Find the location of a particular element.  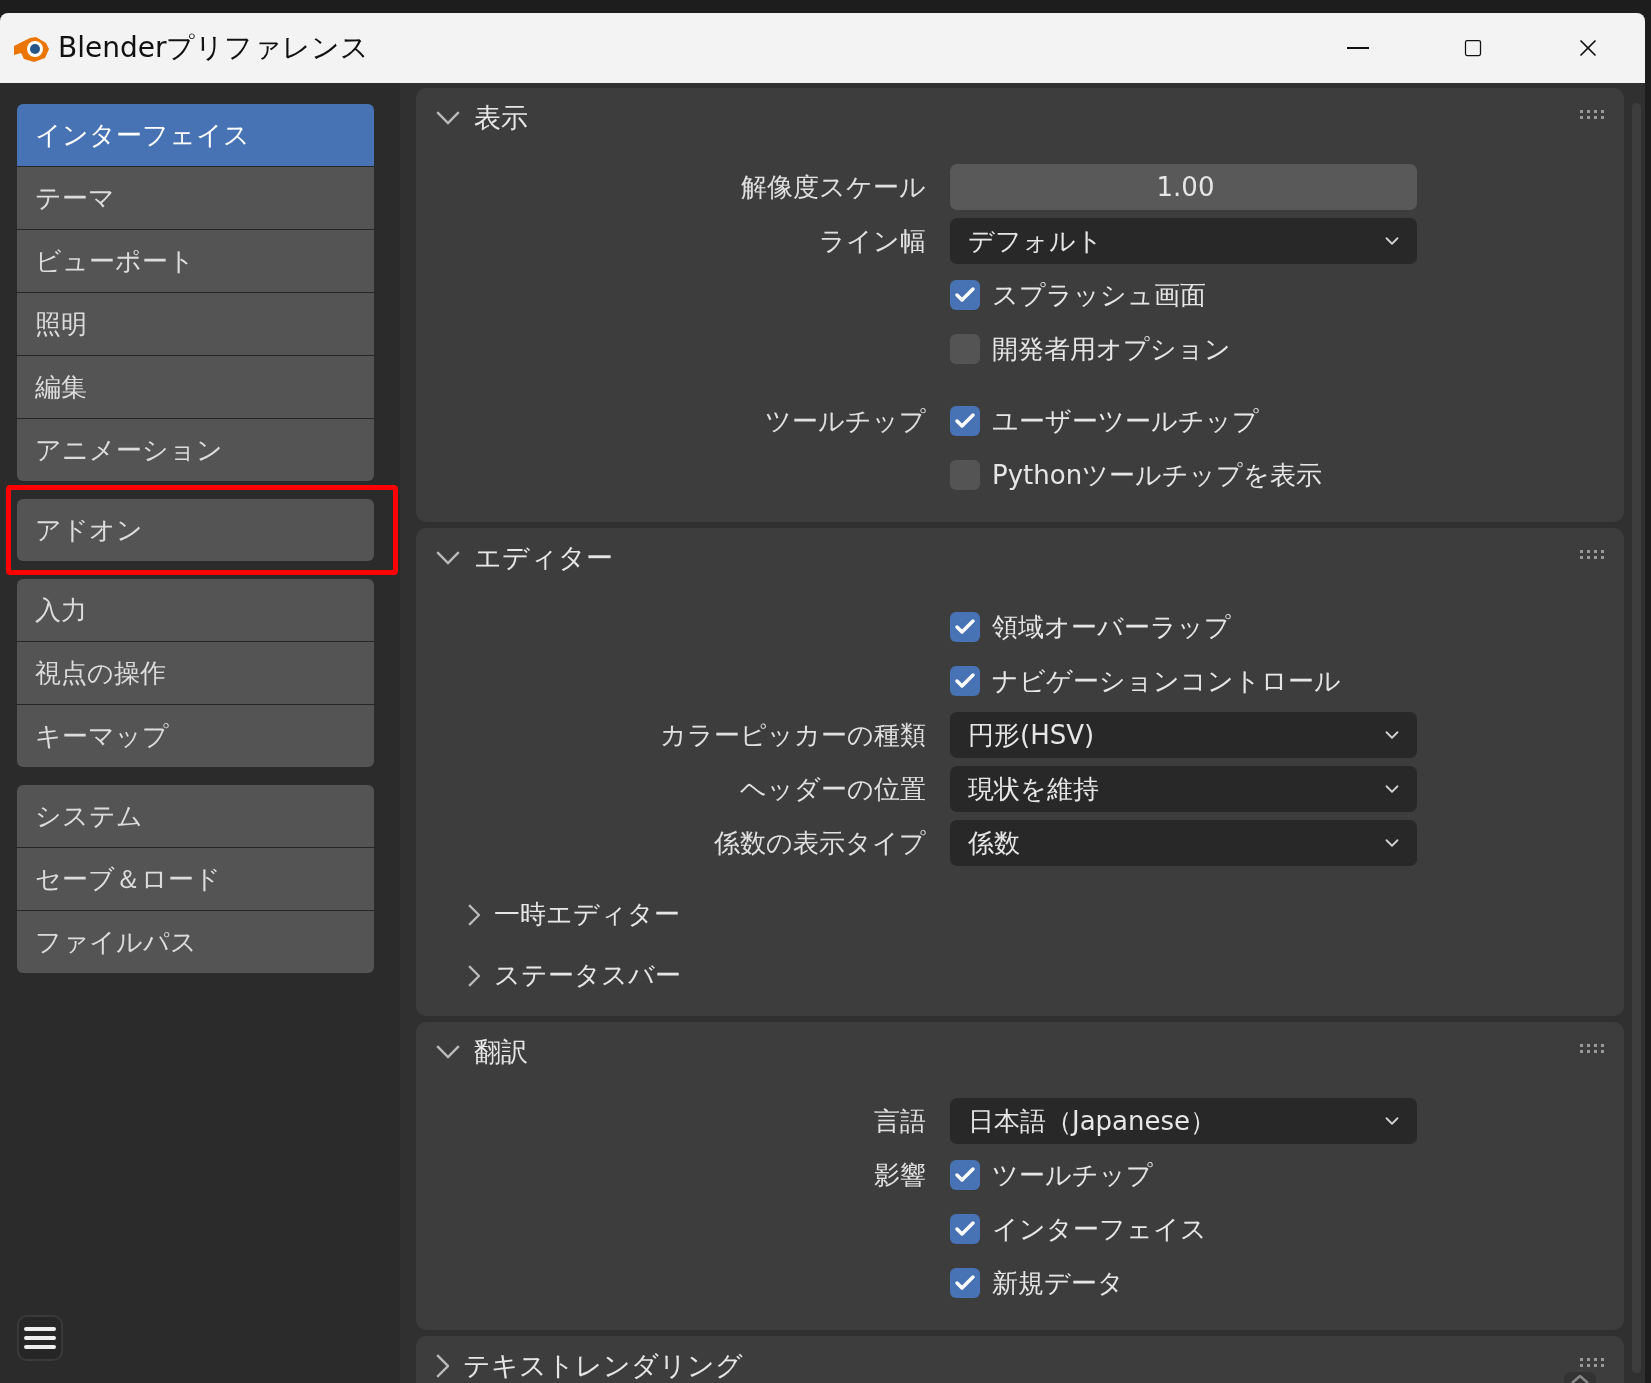

field-label: 解像度スケール is located at coordinates (833, 187).